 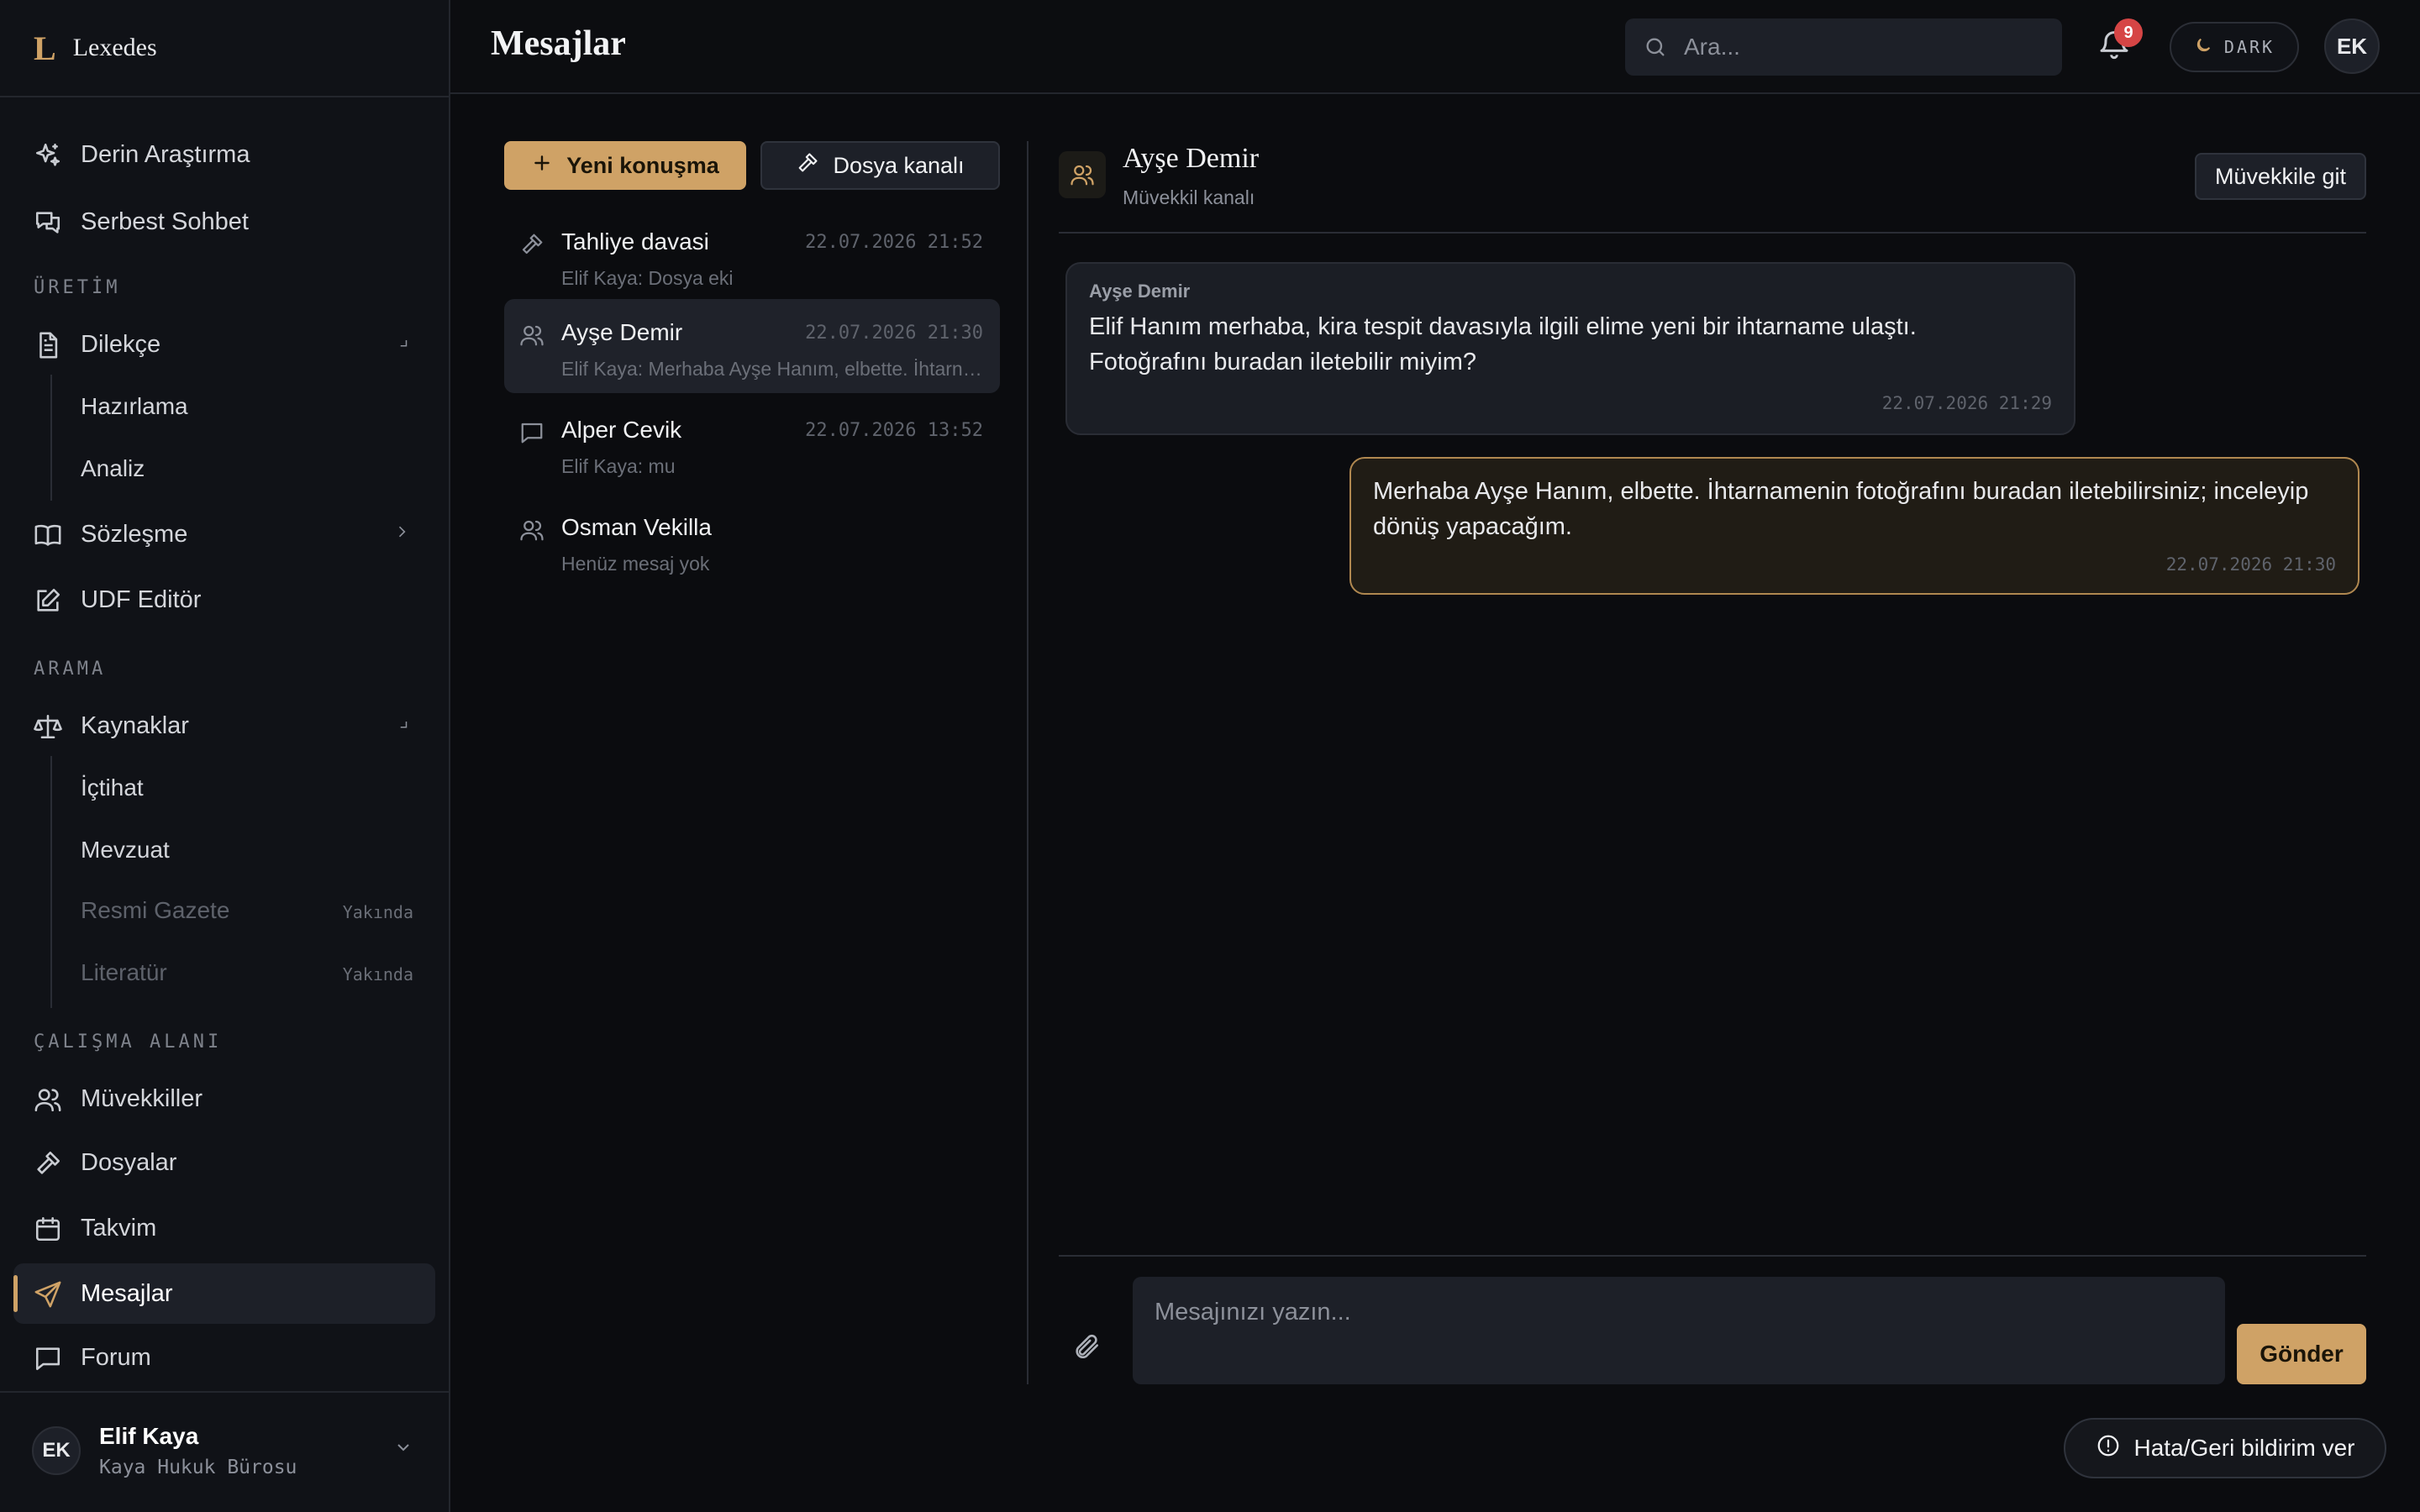 I want to click on conversation-time: 22.07.2026 21:52, so click(x=894, y=242).